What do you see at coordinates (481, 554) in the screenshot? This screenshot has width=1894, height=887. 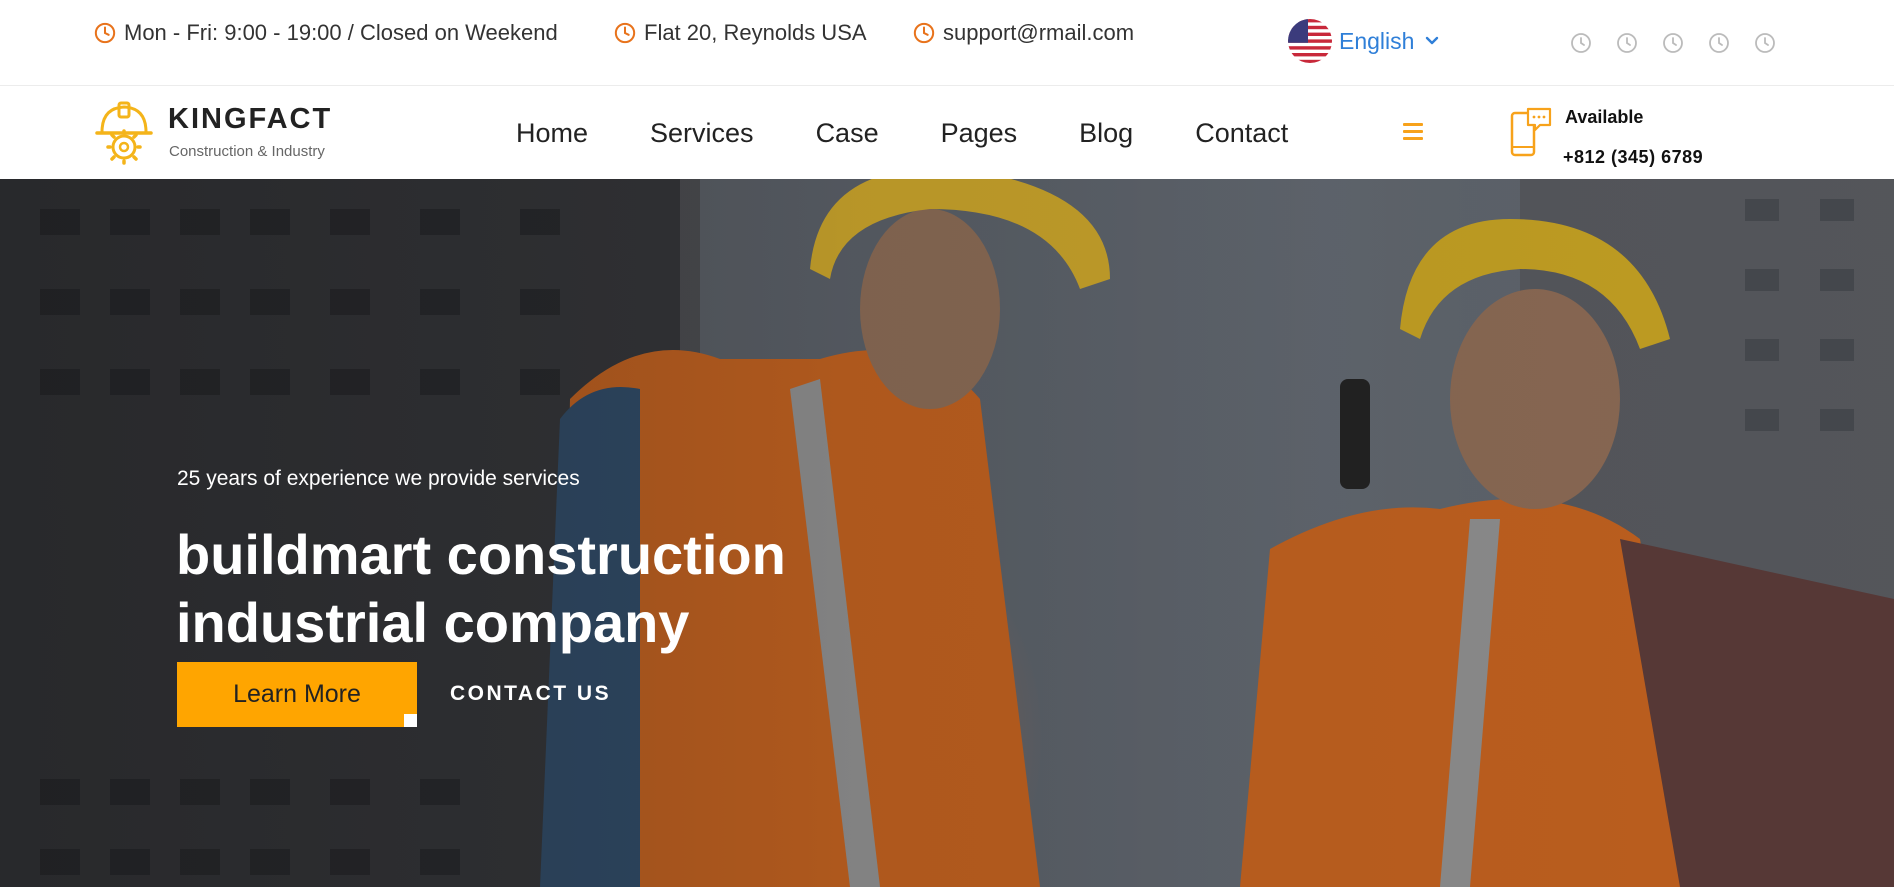 I see `hero-title-line-1: buildmart construction` at bounding box center [481, 554].